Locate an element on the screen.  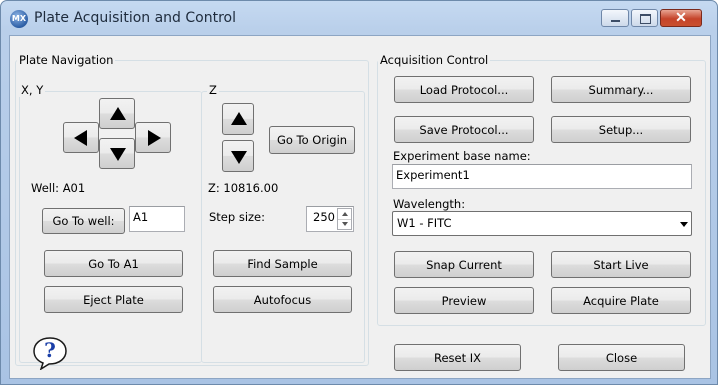
acquisition-control-label: Acquisition Control is located at coordinates (434, 60).